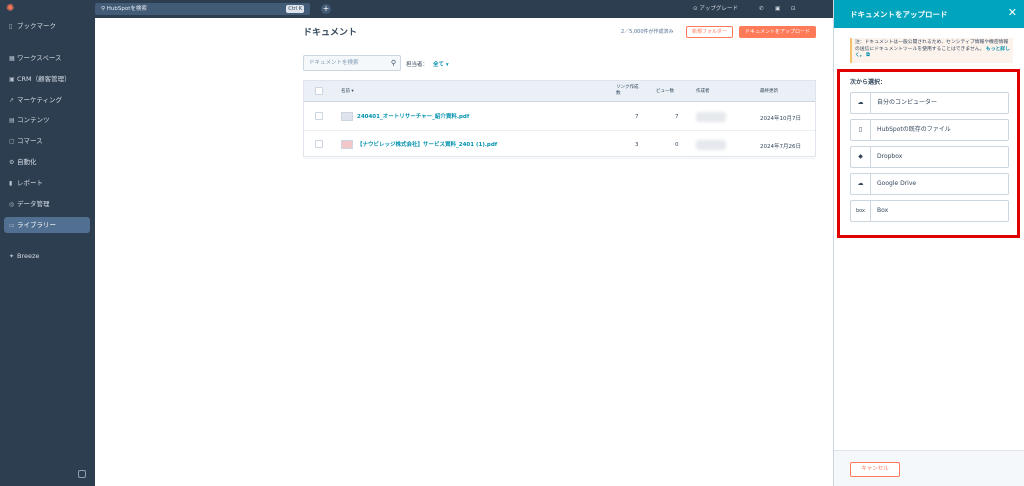 Image resolution: width=1024 pixels, height=486 pixels. Describe the element at coordinates (868, 82) in the screenshot. I see `choose-source-label: 次から選択：` at that location.